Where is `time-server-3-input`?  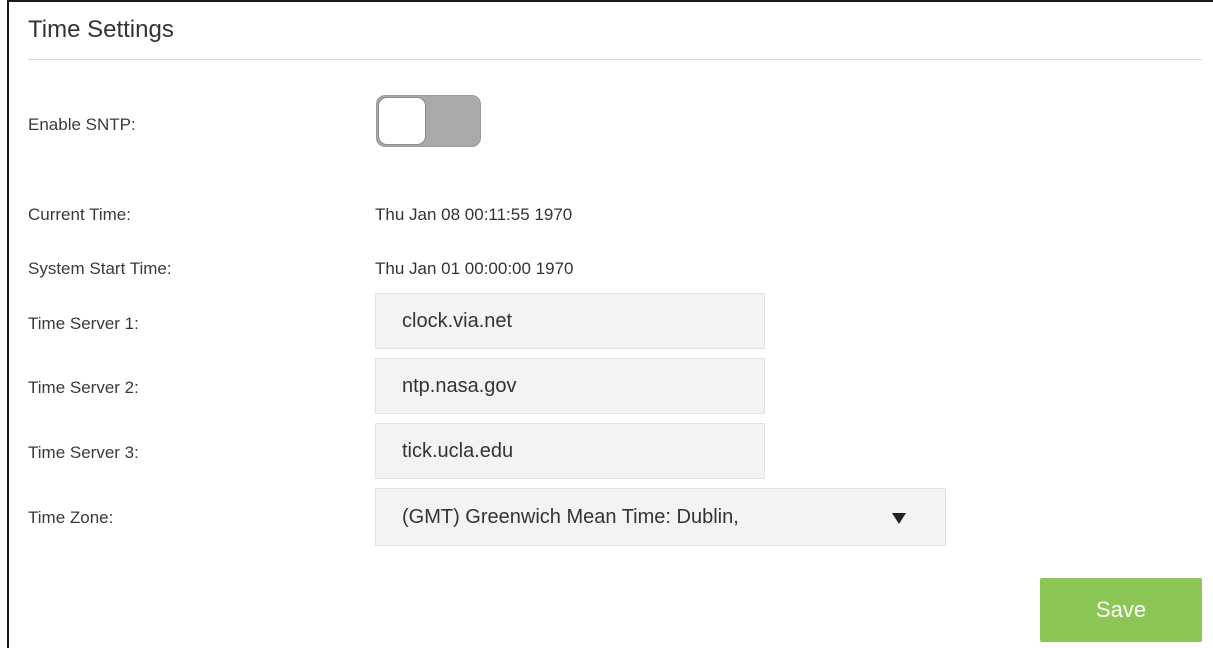 time-server-3-input is located at coordinates (570, 451).